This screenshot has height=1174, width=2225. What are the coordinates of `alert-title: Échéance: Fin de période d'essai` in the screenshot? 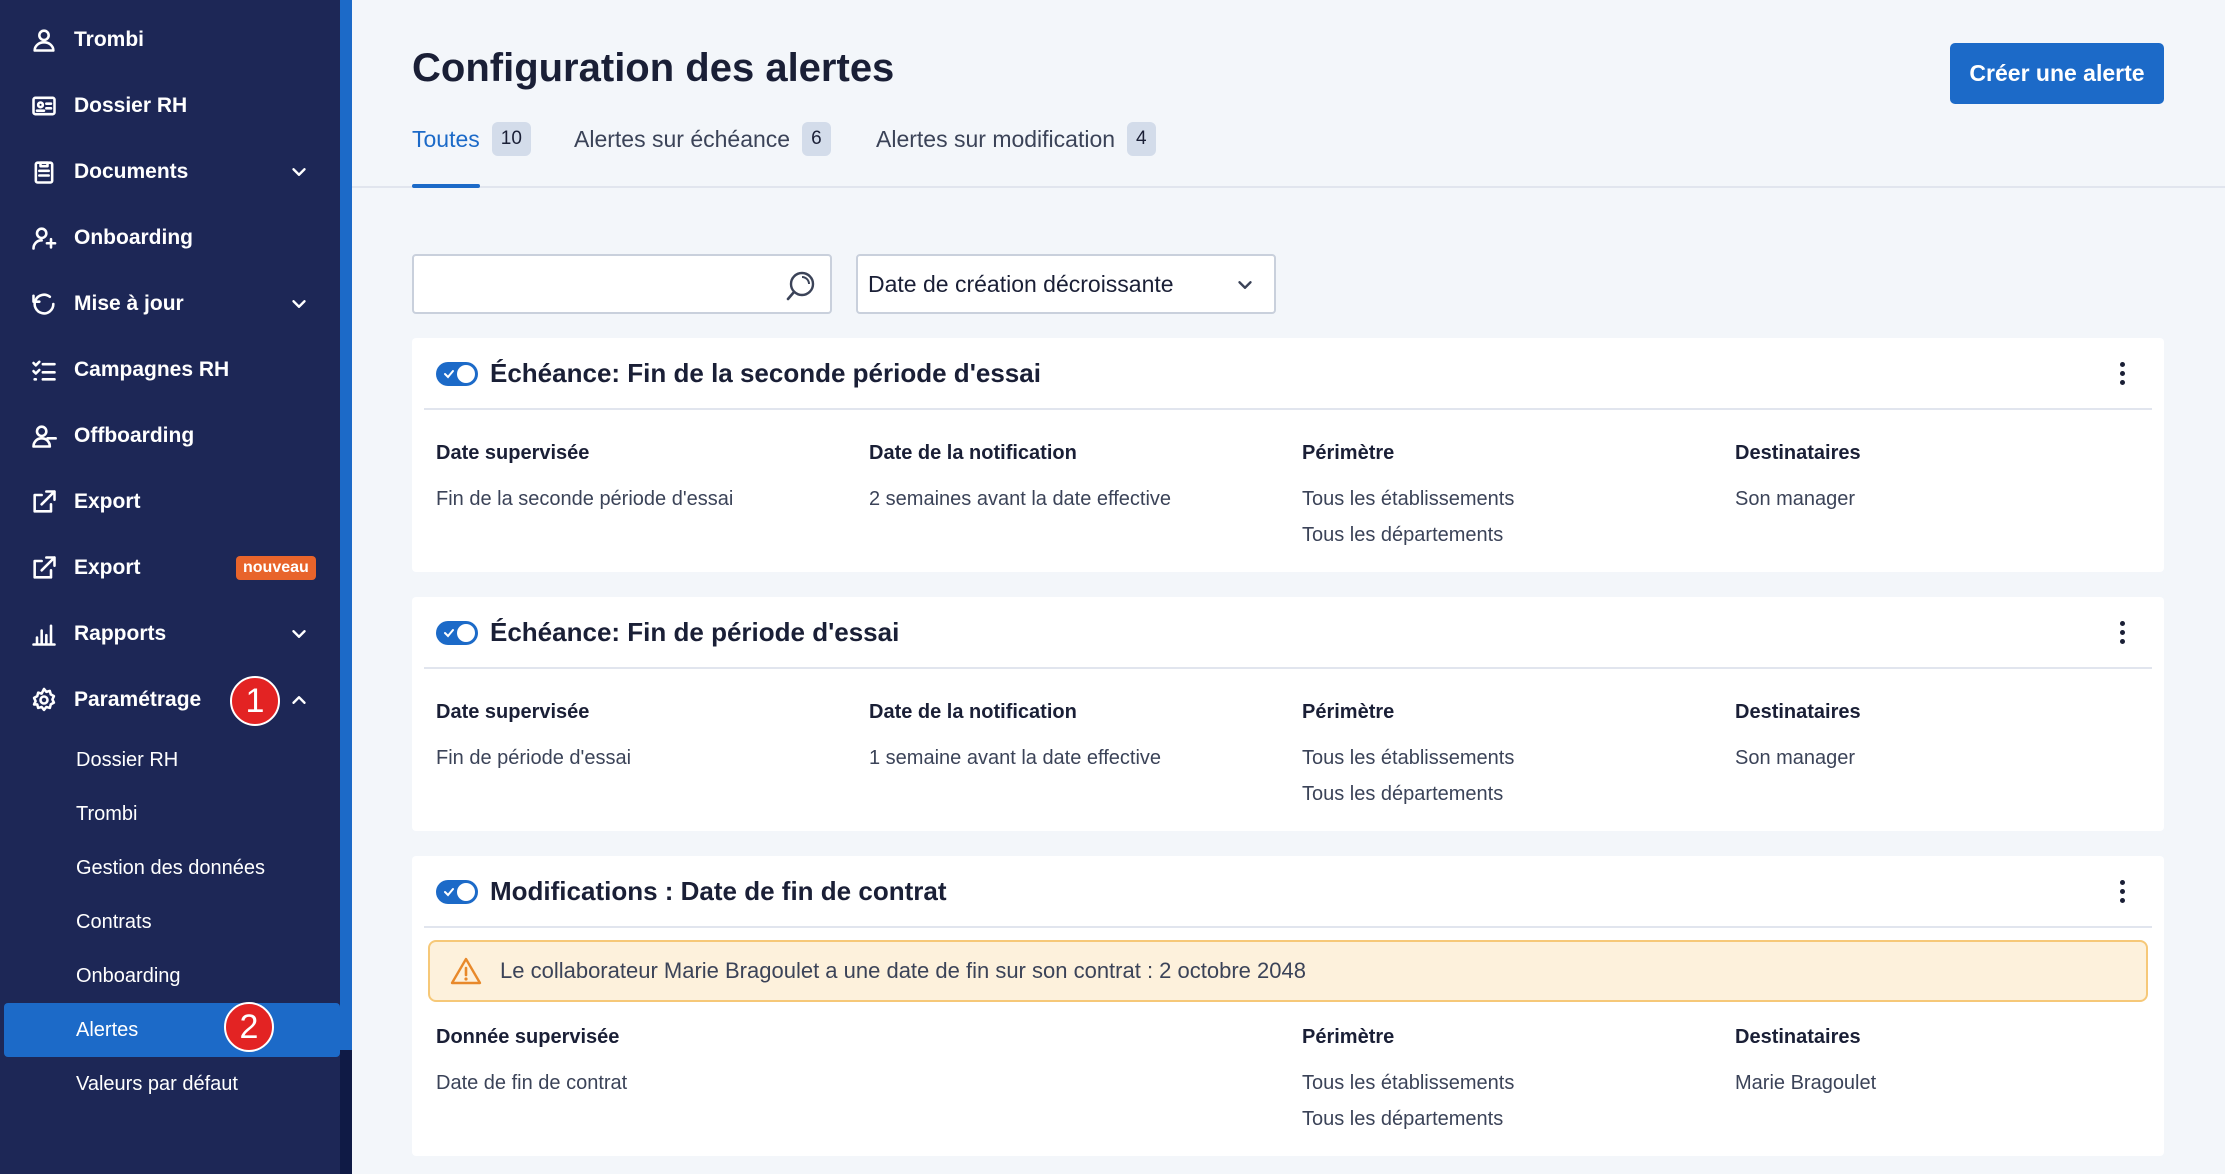 It's located at (695, 632).